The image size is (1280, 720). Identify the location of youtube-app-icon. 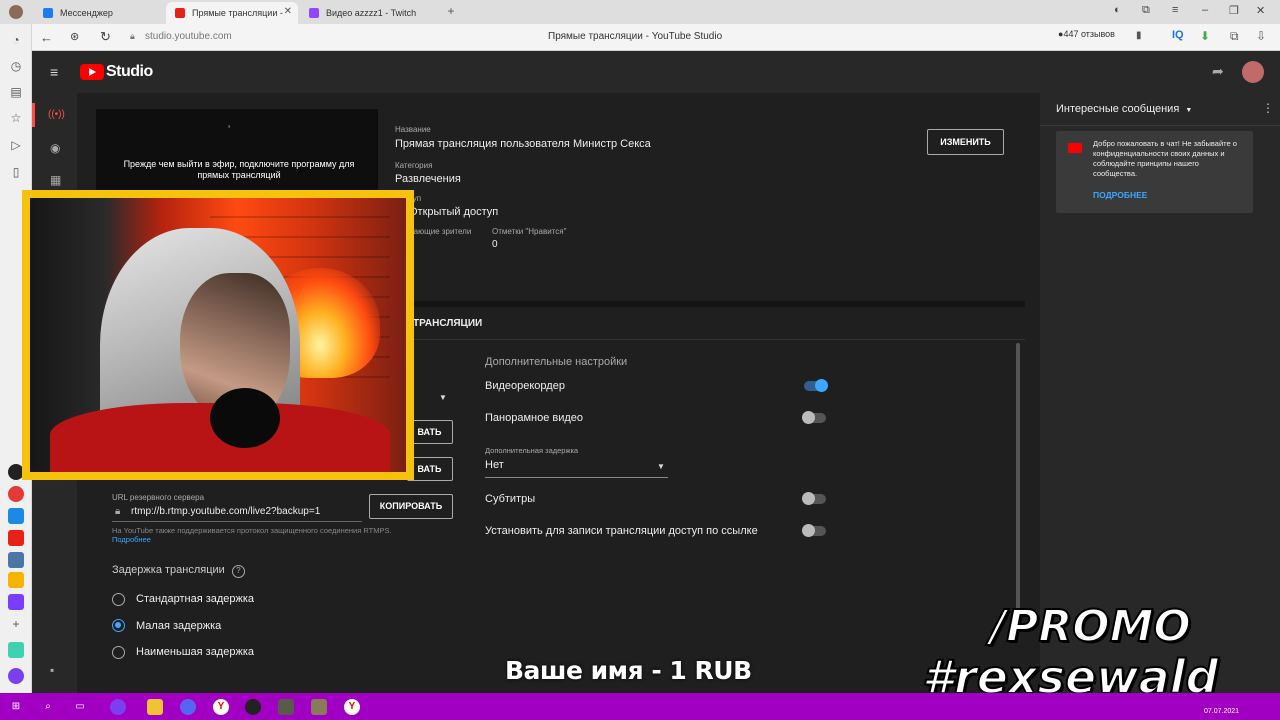
(16, 538).